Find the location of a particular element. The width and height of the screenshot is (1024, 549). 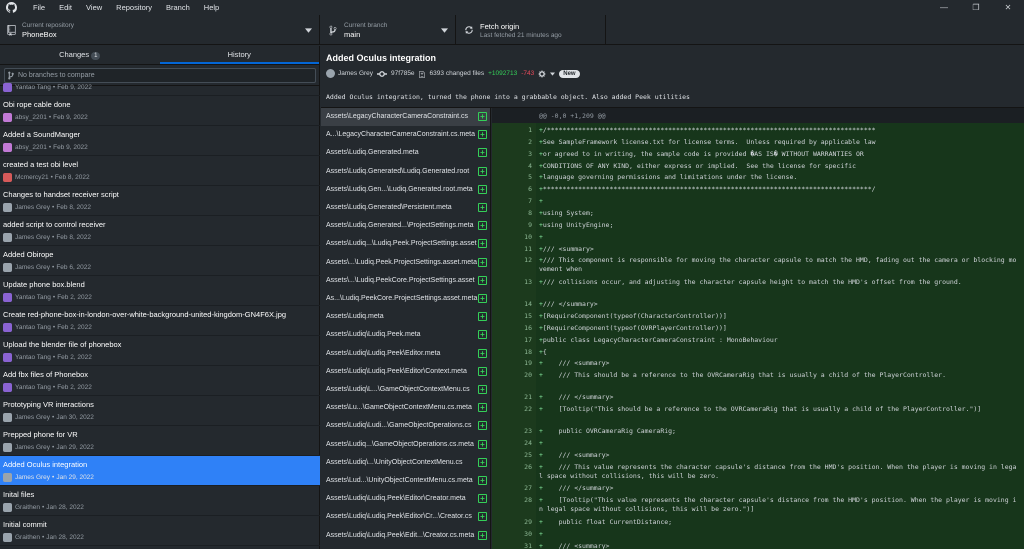

line-code: /// </summary> is located at coordinates (578, 397).